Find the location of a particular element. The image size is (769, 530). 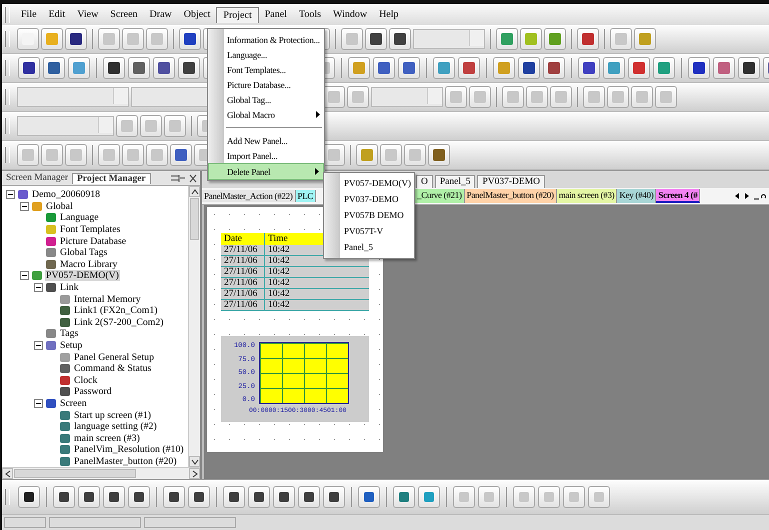

menu-item: View is located at coordinates (87, 14).